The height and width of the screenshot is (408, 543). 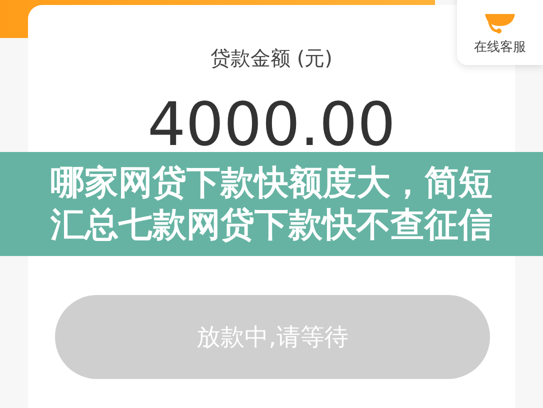 I want to click on amount-label: 贷款金额 (元), so click(x=271, y=58).